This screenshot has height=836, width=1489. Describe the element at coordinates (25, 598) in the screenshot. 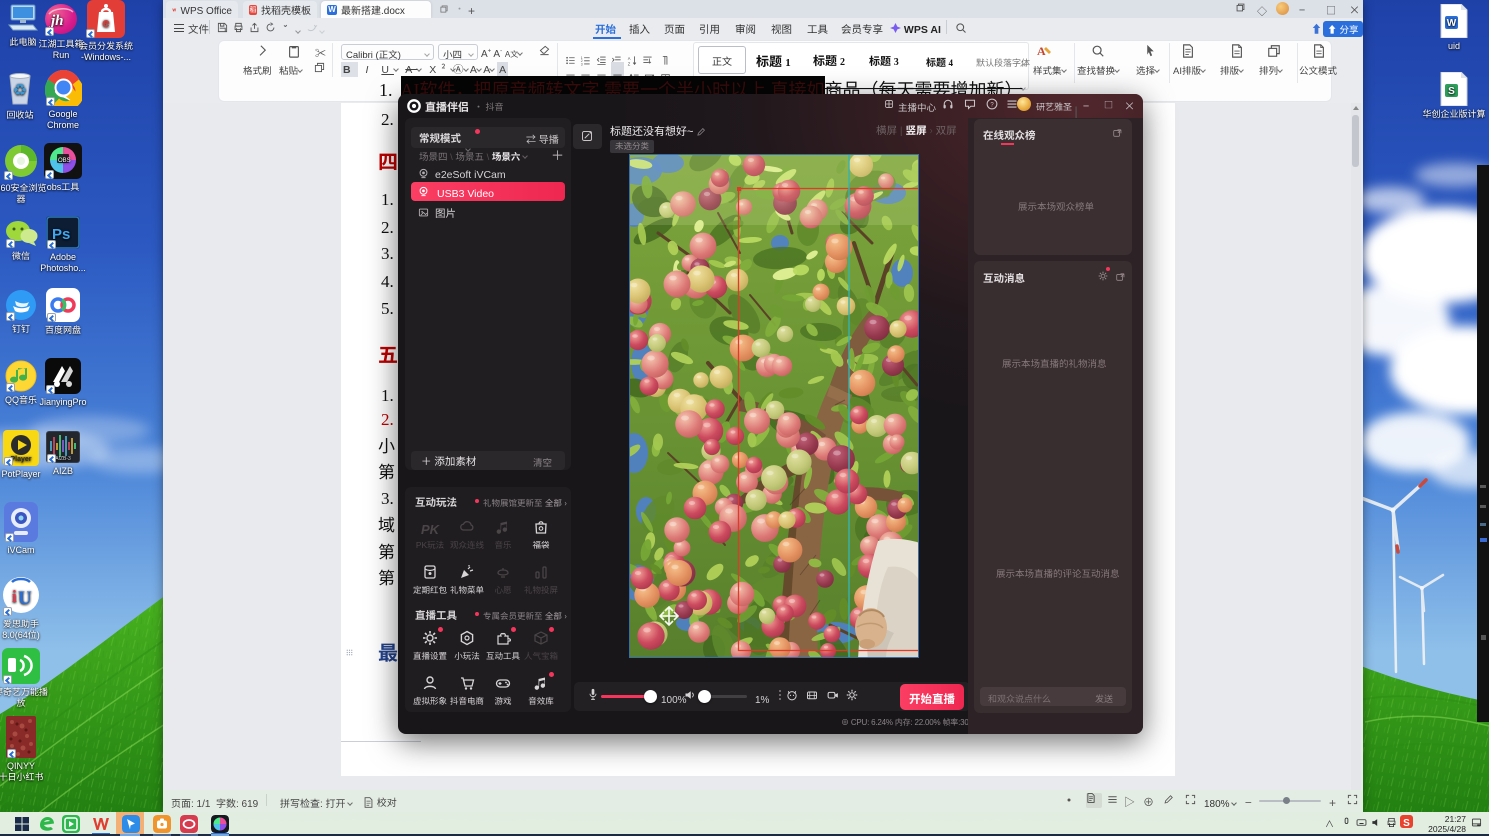

I see `svg-text: U` at that location.